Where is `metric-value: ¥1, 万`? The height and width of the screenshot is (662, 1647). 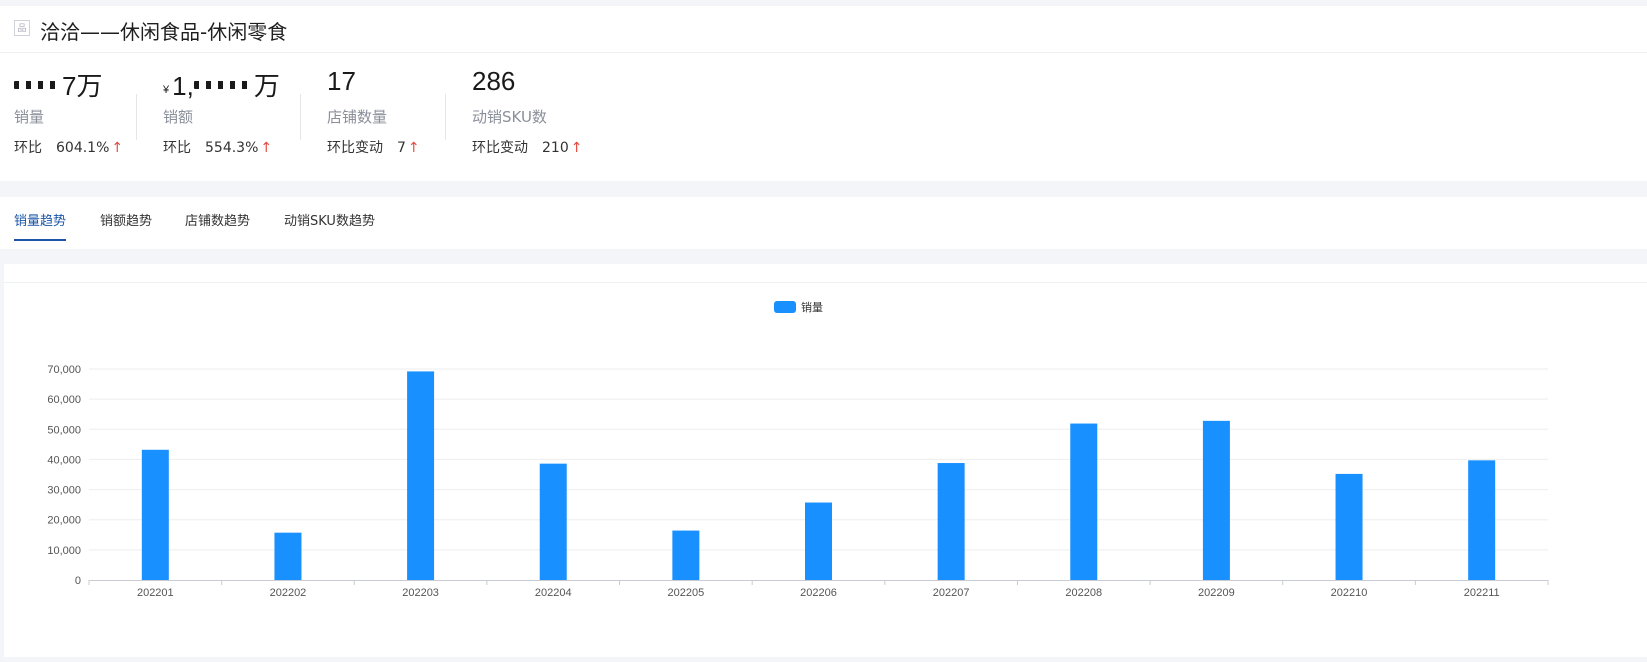 metric-value: ¥1, 万 is located at coordinates (221, 83).